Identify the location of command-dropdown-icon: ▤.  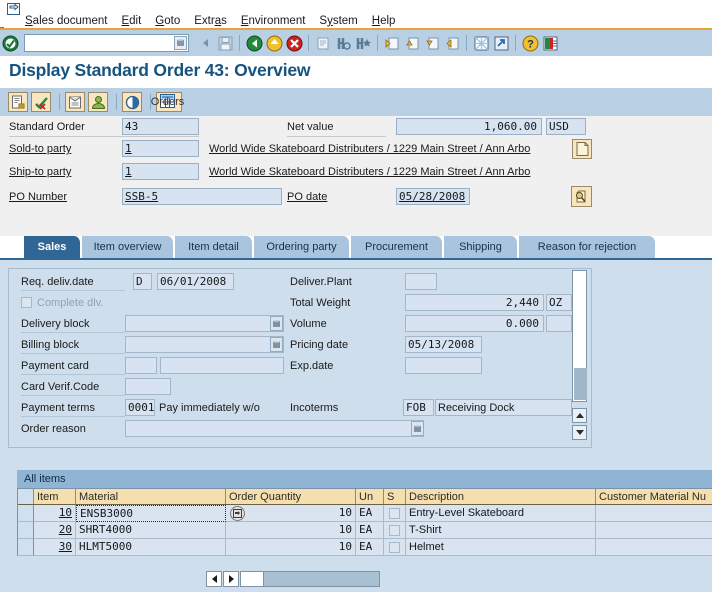
(180, 43).